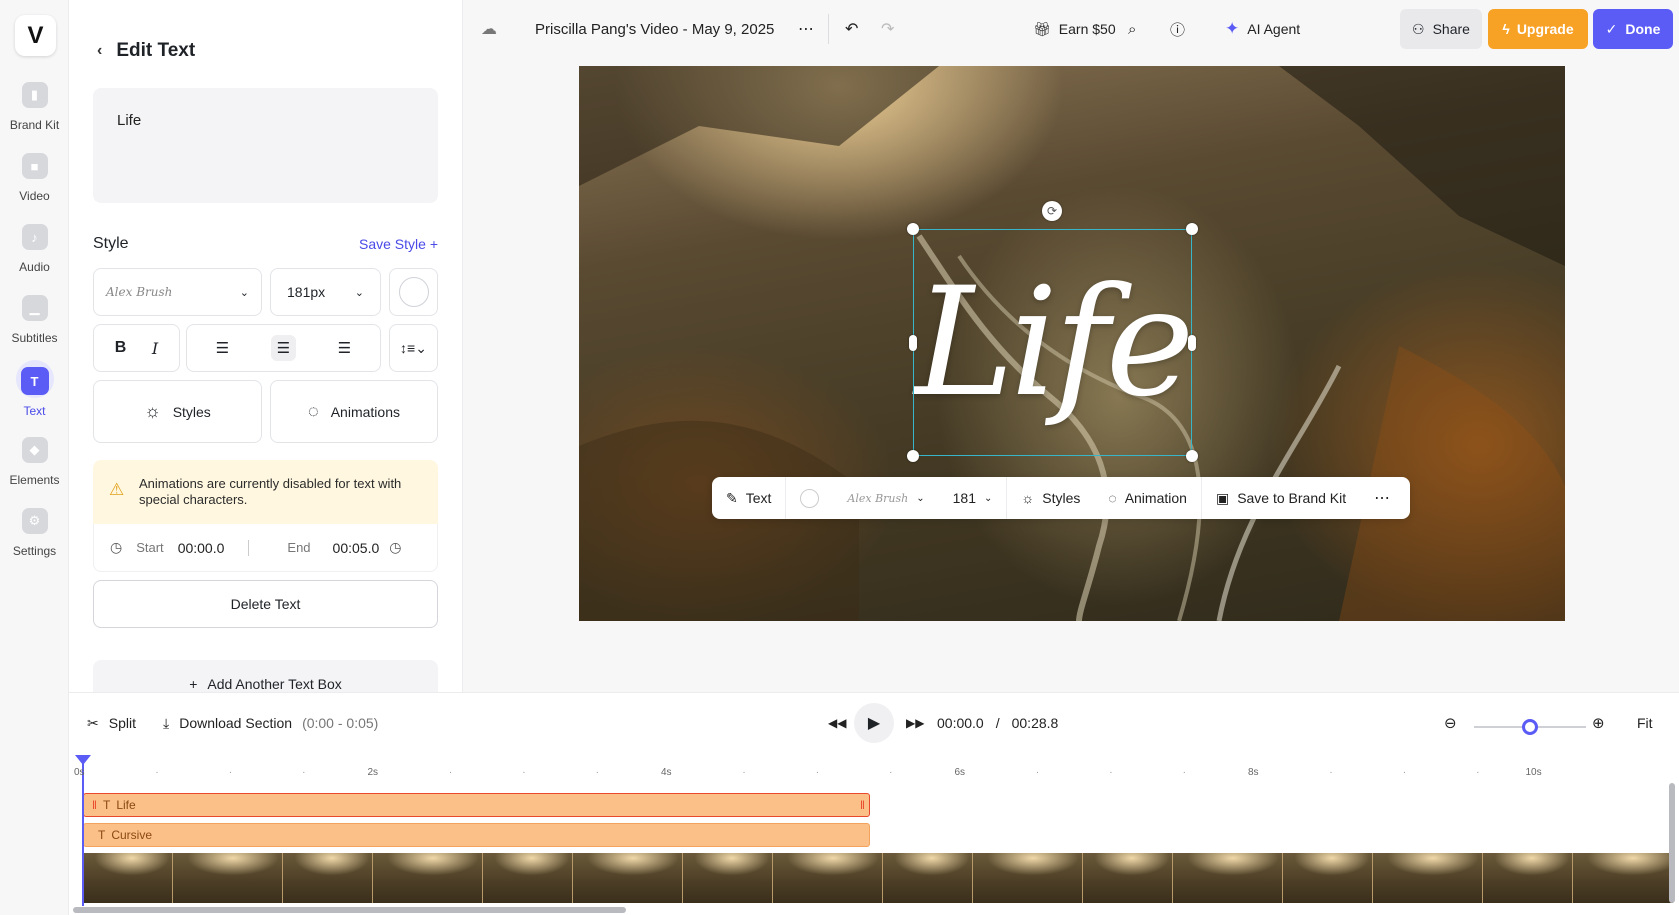 The width and height of the screenshot is (1679, 915). I want to click on save-style-link: Save Style +, so click(398, 244).